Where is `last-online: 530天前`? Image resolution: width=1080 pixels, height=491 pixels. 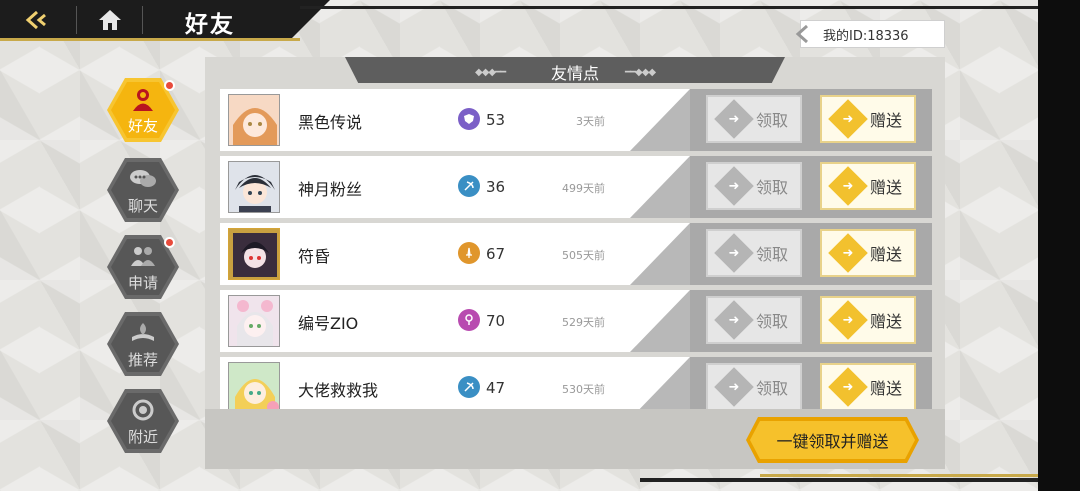 last-online: 530天前 is located at coordinates (583, 389).